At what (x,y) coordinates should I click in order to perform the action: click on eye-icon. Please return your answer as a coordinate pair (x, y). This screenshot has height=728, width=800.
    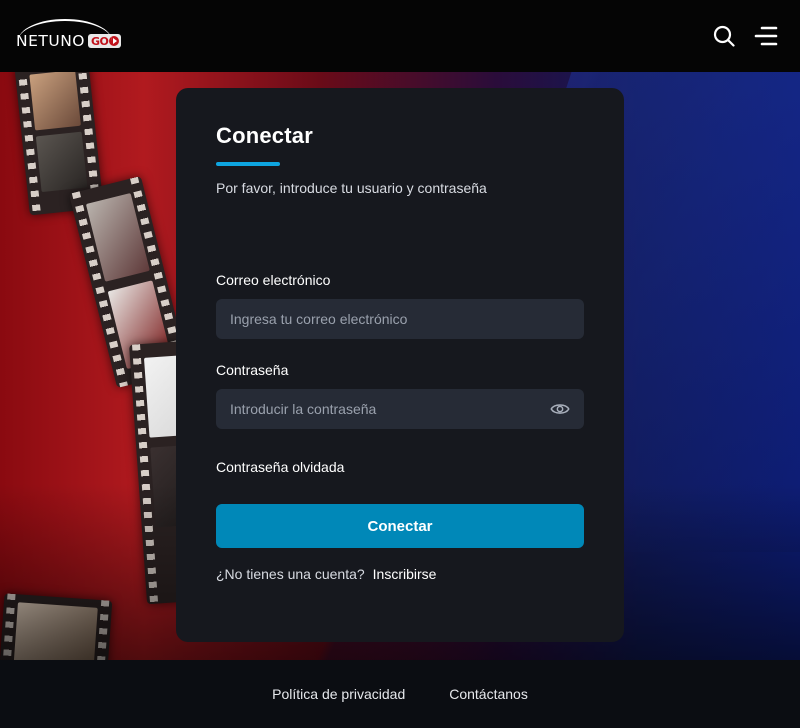
    Looking at the image, I should click on (560, 409).